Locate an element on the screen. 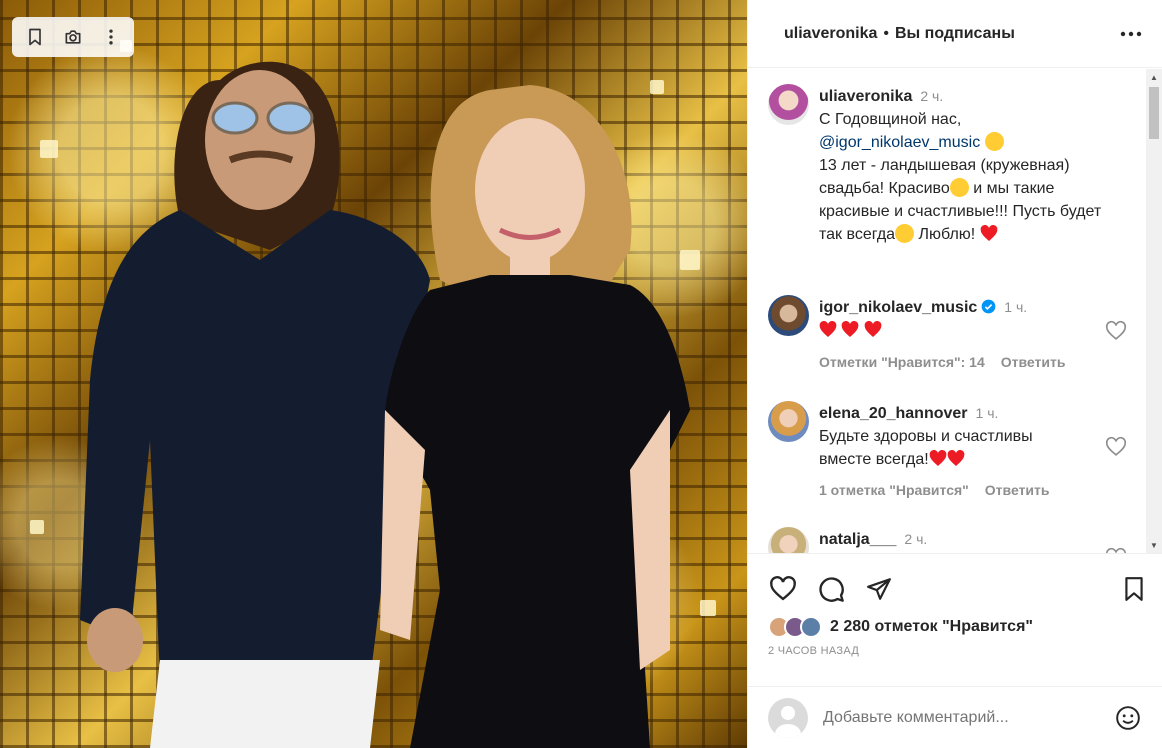  comment-text: Будьте здоровы и счастливы is located at coordinates (926, 436).